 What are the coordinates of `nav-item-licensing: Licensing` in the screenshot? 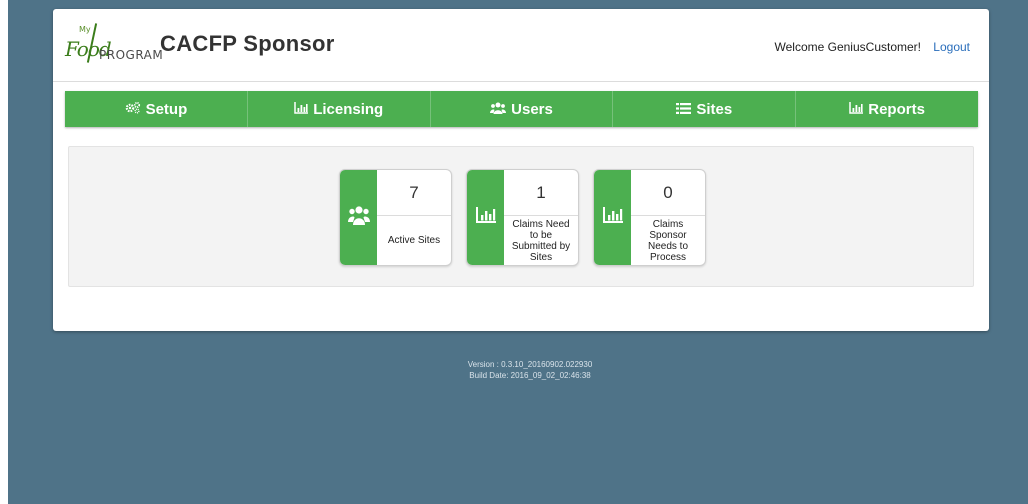 It's located at (339, 109).